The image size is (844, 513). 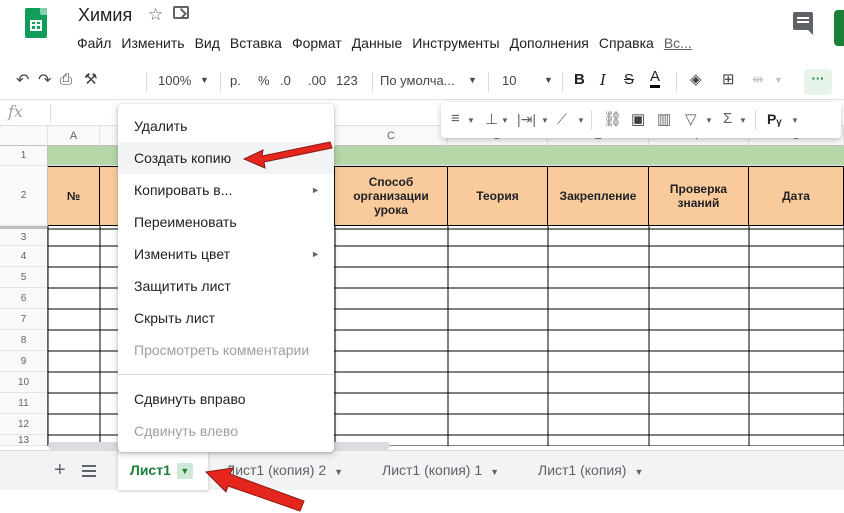 I want to click on insert-comment-icon: ▣, so click(x=638, y=119).